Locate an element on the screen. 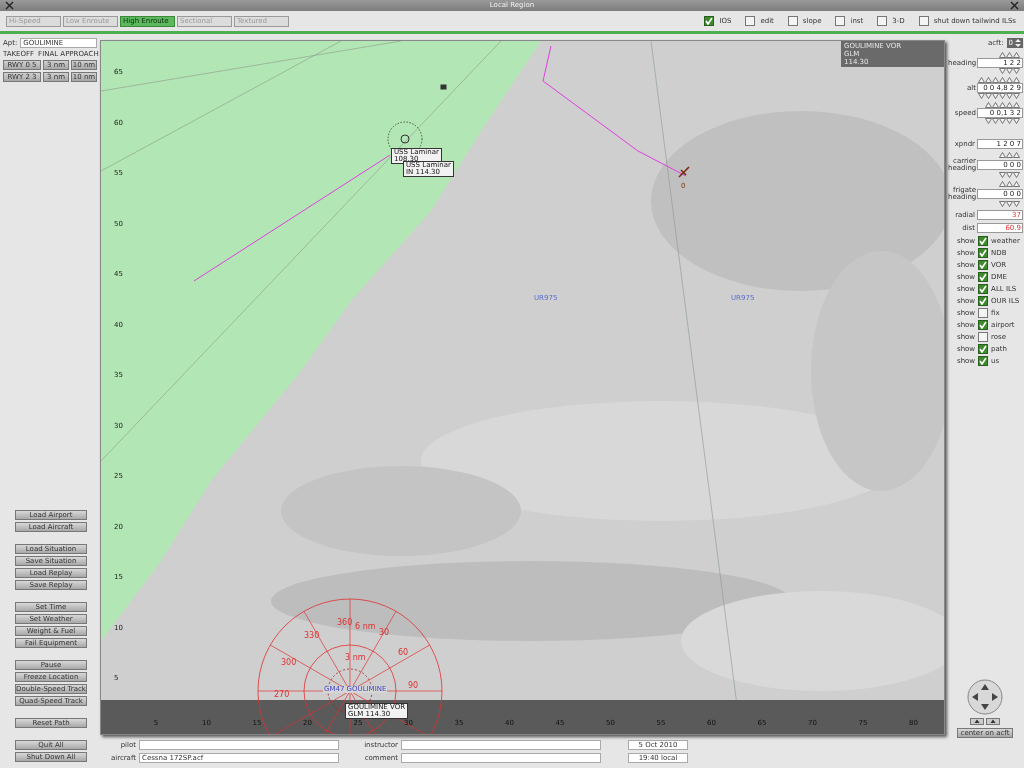 The height and width of the screenshot is (768, 1024). compass-rose-label: 90 is located at coordinates (413, 686).